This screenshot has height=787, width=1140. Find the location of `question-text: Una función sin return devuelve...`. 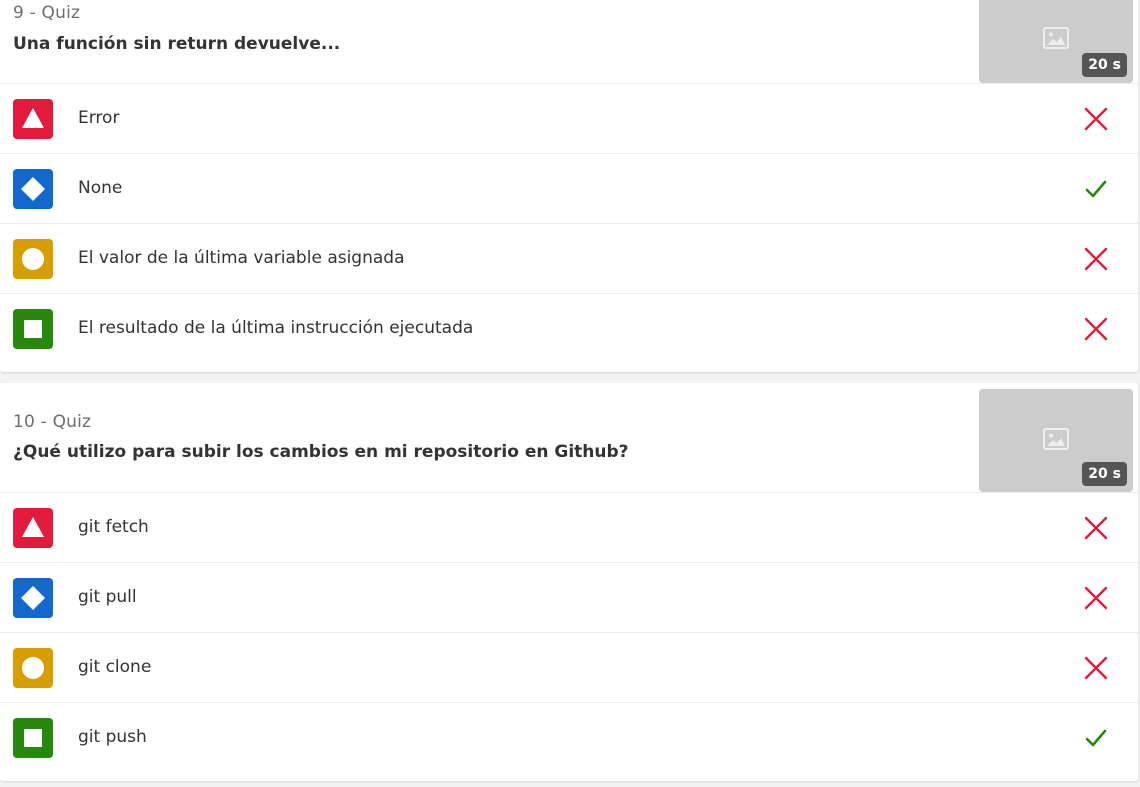

question-text: Una función sin return devuelve... is located at coordinates (177, 44).